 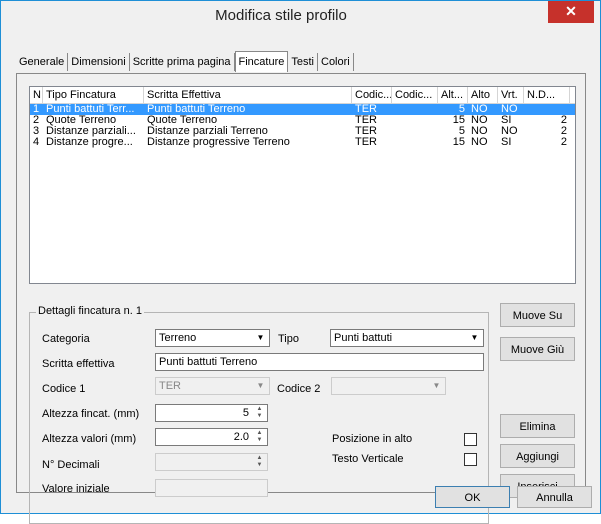 What do you see at coordinates (36, 109) in the screenshot?
I see `cell-n: 1` at bounding box center [36, 109].